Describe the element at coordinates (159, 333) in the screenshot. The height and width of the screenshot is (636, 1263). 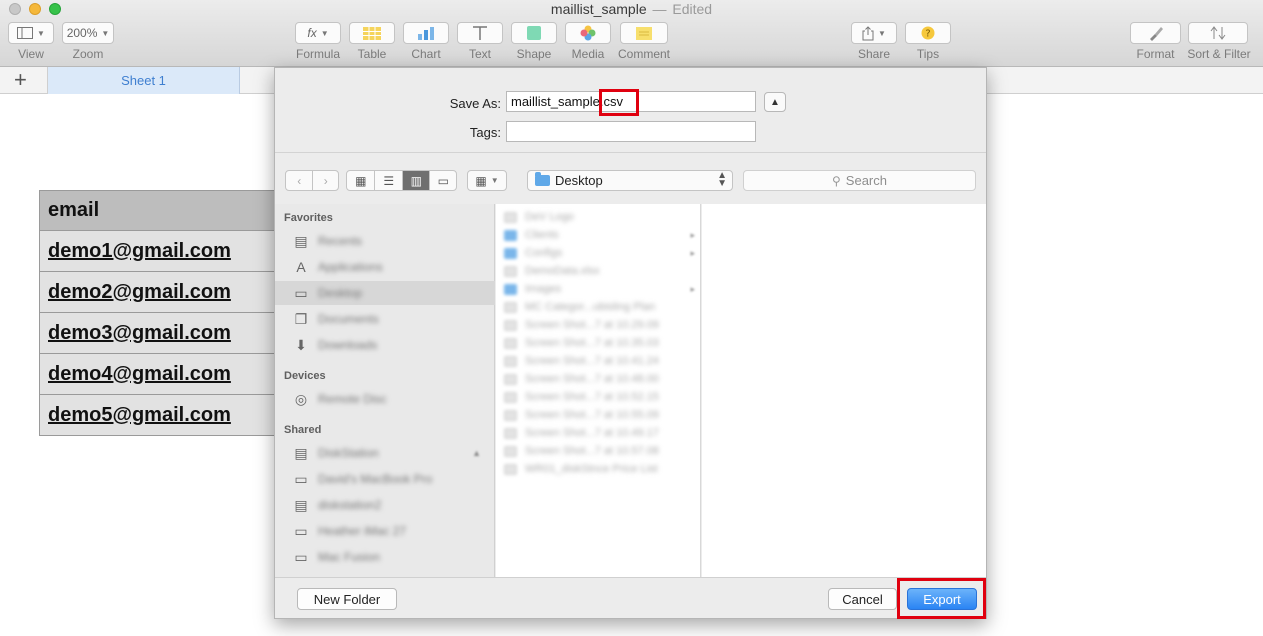
I see `table-row: demo3@gmail.com` at that location.